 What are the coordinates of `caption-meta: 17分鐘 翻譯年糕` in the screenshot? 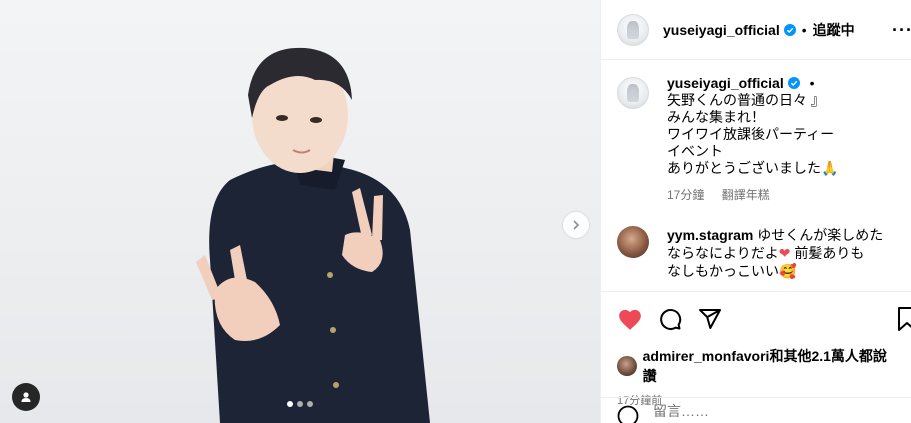 It's located at (752, 195).